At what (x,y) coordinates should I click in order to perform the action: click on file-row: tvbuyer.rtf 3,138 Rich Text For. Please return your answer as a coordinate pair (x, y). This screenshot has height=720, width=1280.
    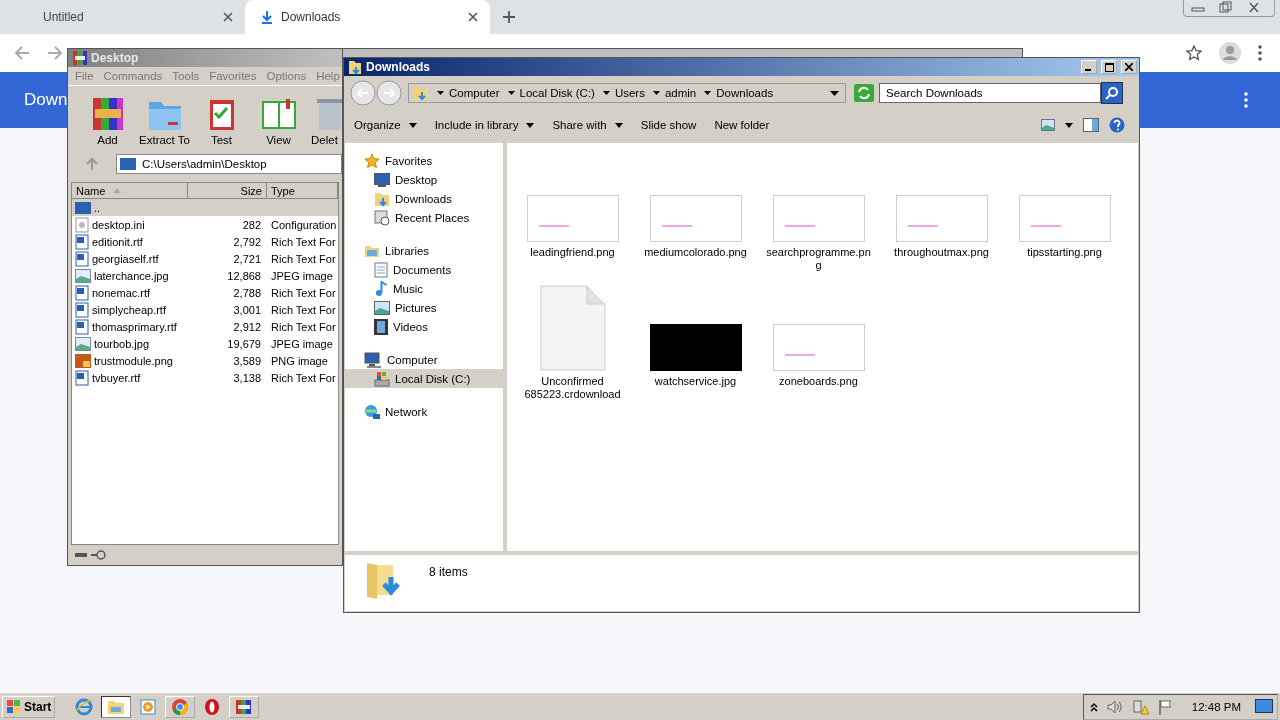
    Looking at the image, I should click on (205, 377).